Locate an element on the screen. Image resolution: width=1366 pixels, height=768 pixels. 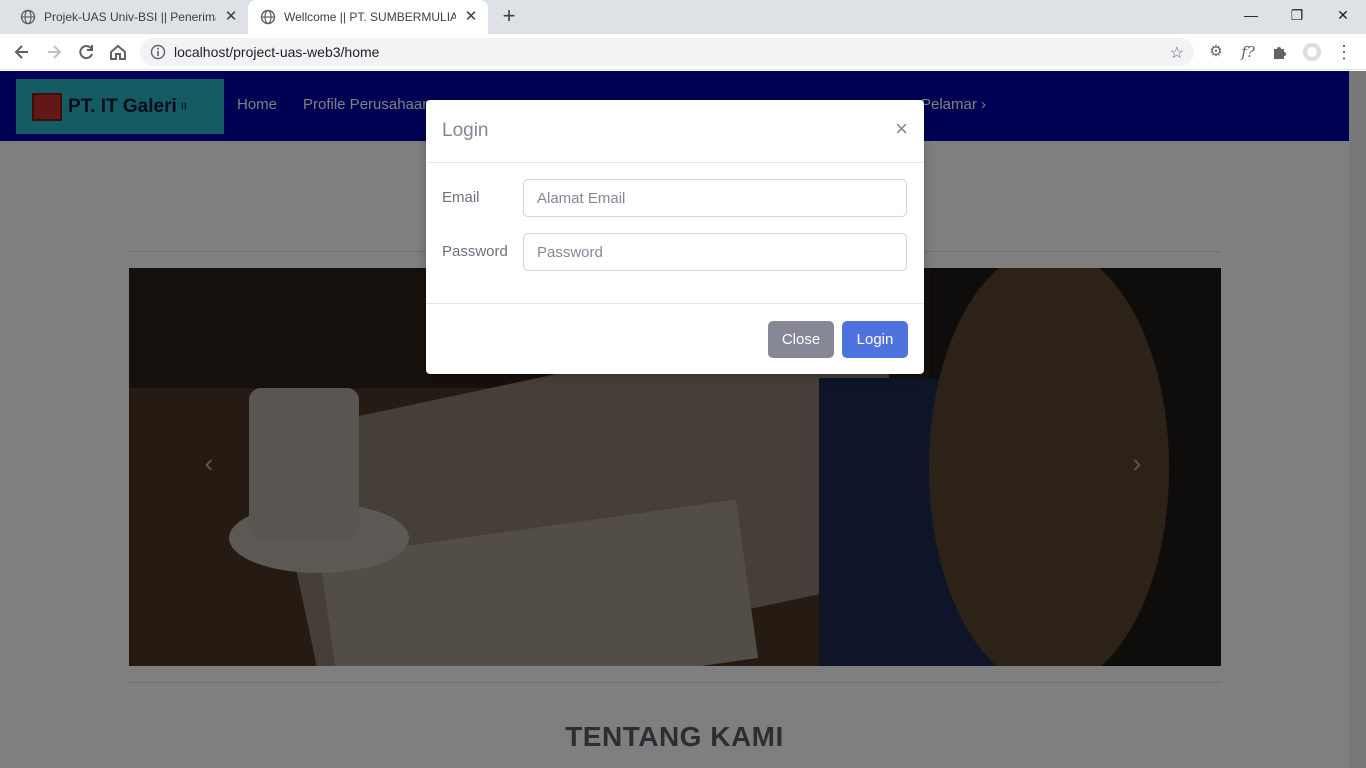
password-row: Password is located at coordinates (675, 252).